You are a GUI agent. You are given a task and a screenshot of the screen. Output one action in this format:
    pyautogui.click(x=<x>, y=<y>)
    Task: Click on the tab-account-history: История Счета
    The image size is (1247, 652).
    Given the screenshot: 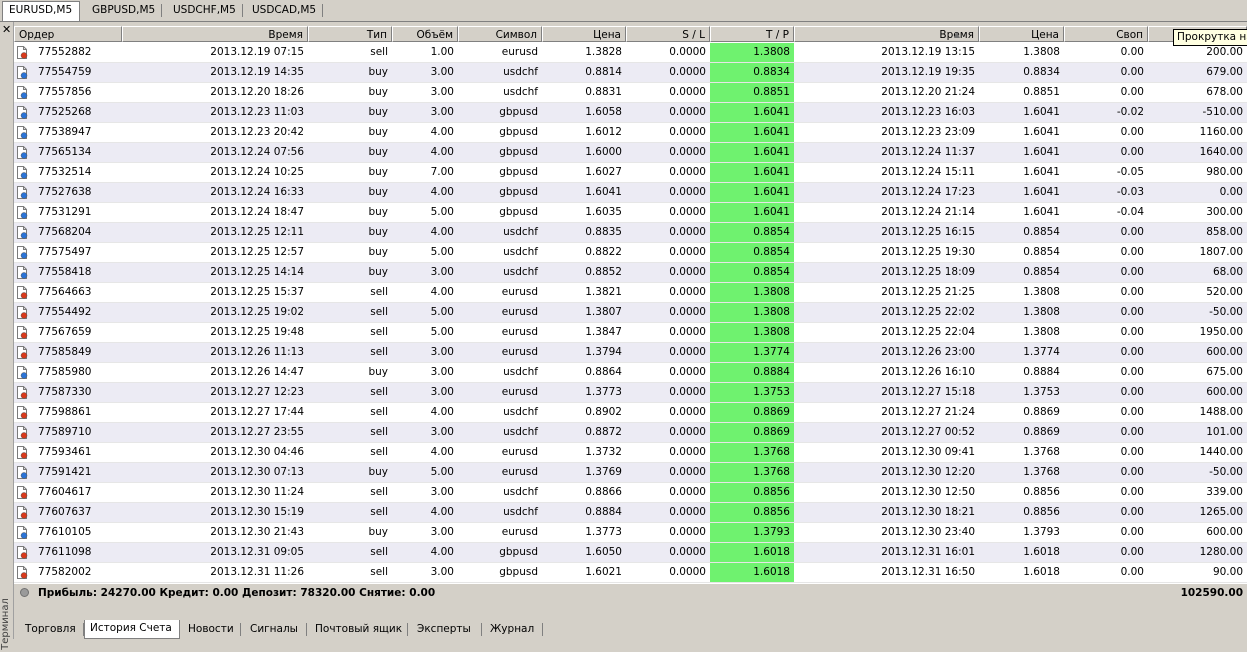 What is the action you would take?
    pyautogui.click(x=132, y=629)
    